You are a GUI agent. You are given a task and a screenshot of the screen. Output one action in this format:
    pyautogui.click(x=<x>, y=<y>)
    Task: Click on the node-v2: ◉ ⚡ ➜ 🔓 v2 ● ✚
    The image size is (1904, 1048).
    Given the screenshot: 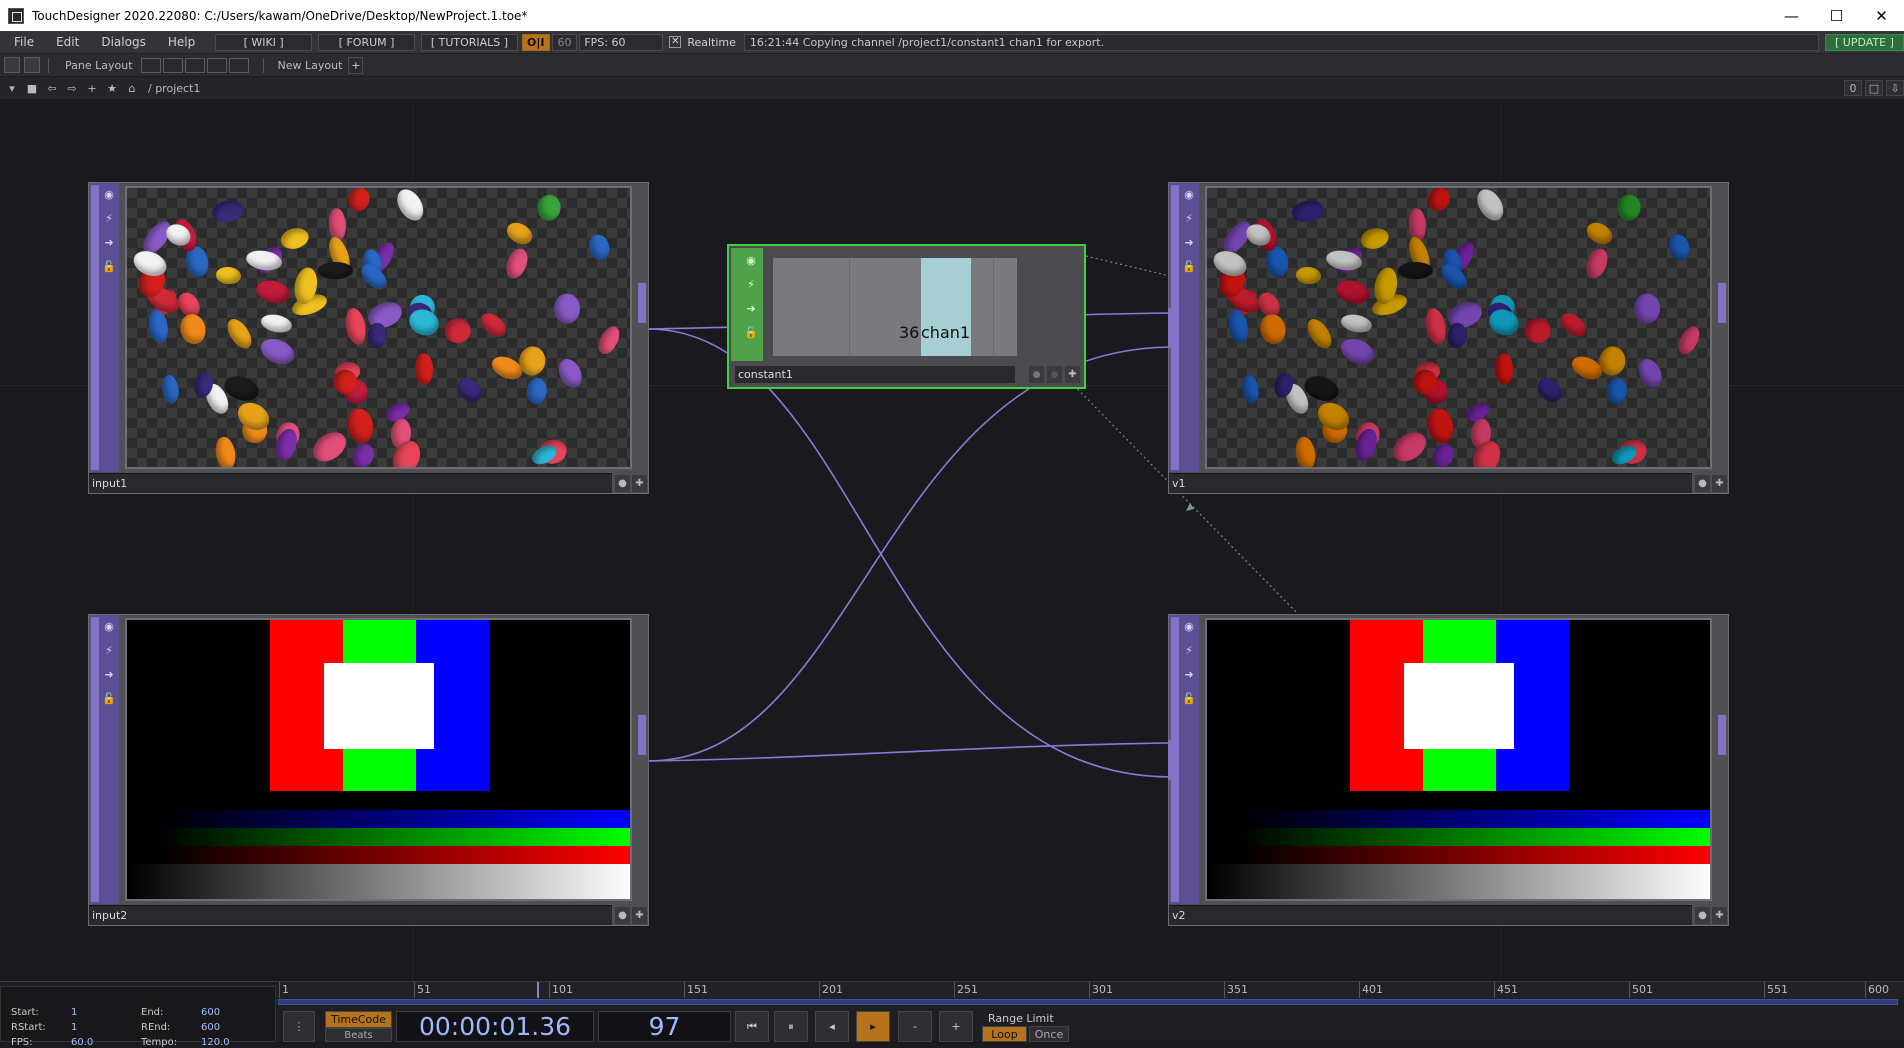 What is the action you would take?
    pyautogui.click(x=1448, y=770)
    